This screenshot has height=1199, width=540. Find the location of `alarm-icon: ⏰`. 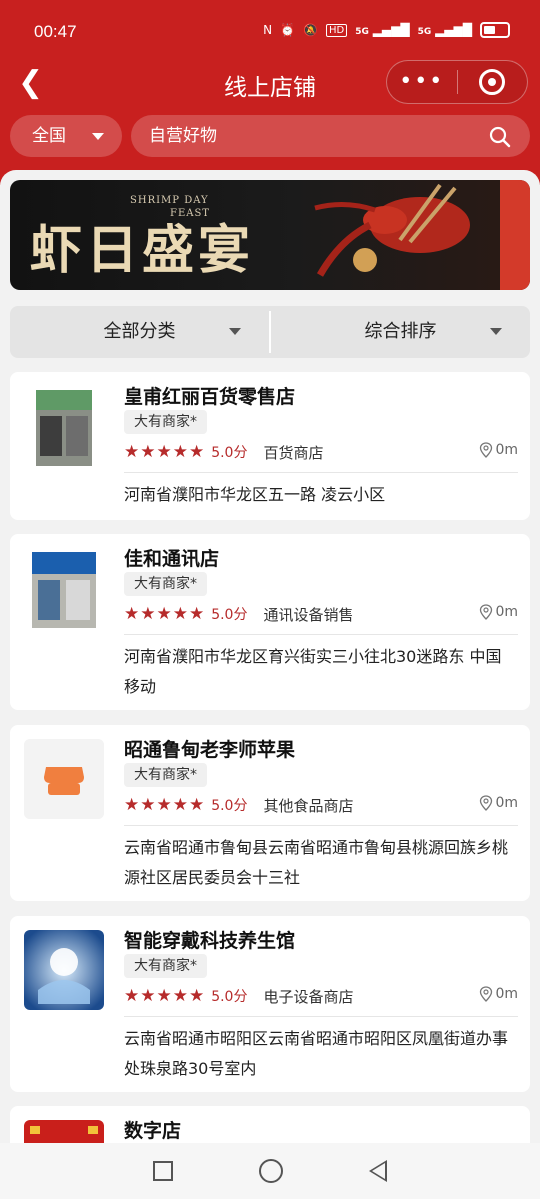

alarm-icon: ⏰ is located at coordinates (288, 30).